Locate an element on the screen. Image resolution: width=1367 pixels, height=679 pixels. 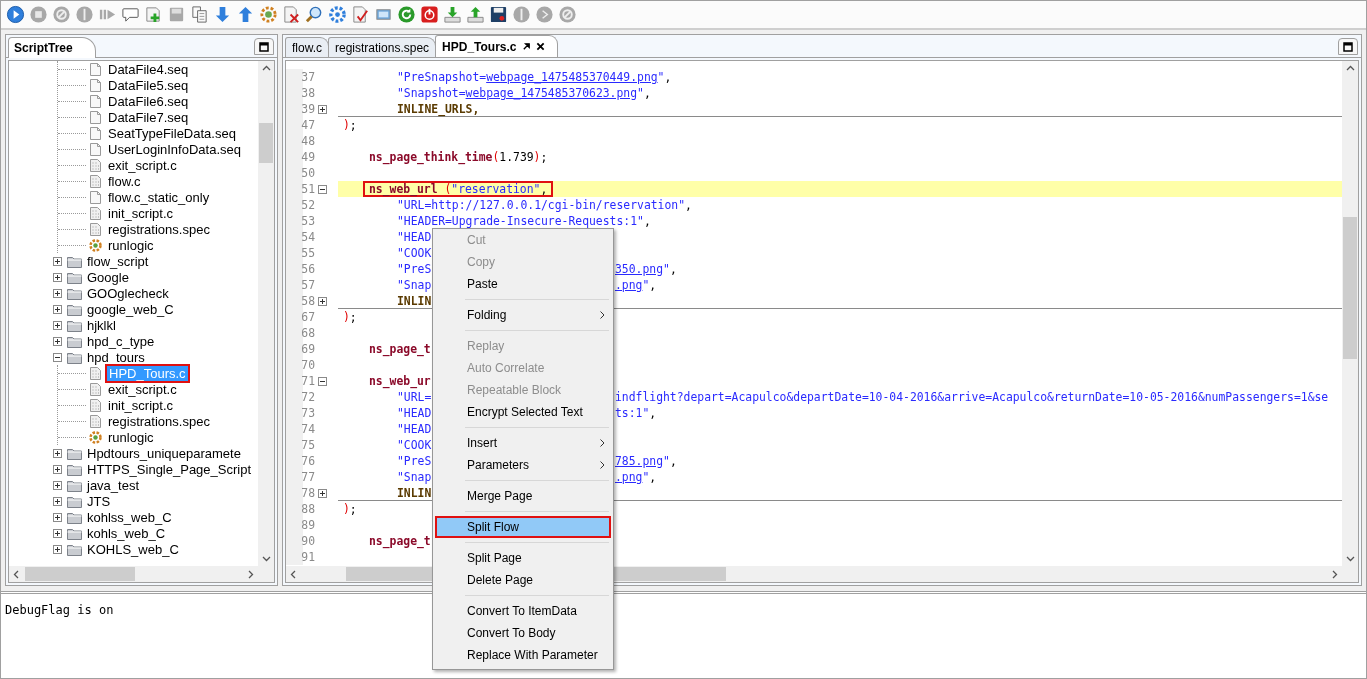
code-line: 785.png", is located at coordinates (646, 461).